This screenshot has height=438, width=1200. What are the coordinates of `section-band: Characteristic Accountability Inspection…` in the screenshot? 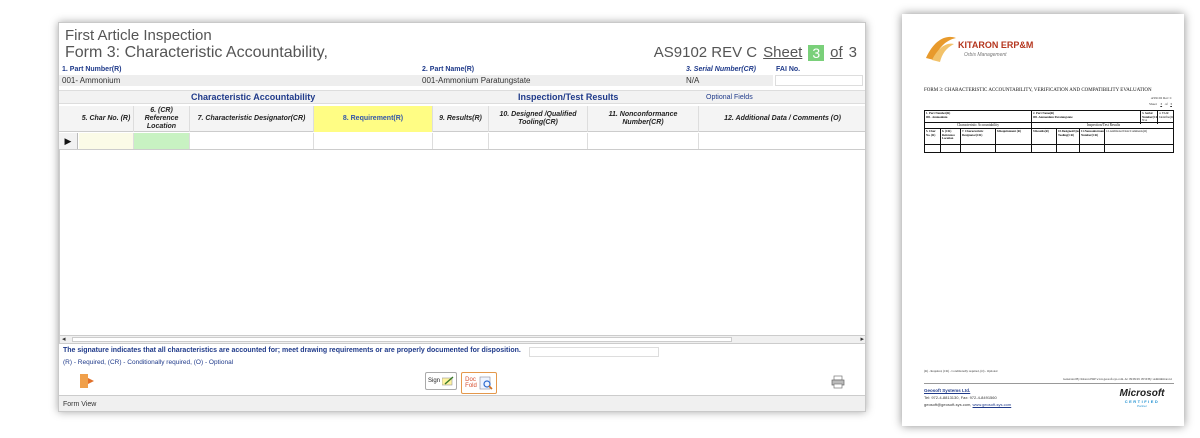 It's located at (462, 97).